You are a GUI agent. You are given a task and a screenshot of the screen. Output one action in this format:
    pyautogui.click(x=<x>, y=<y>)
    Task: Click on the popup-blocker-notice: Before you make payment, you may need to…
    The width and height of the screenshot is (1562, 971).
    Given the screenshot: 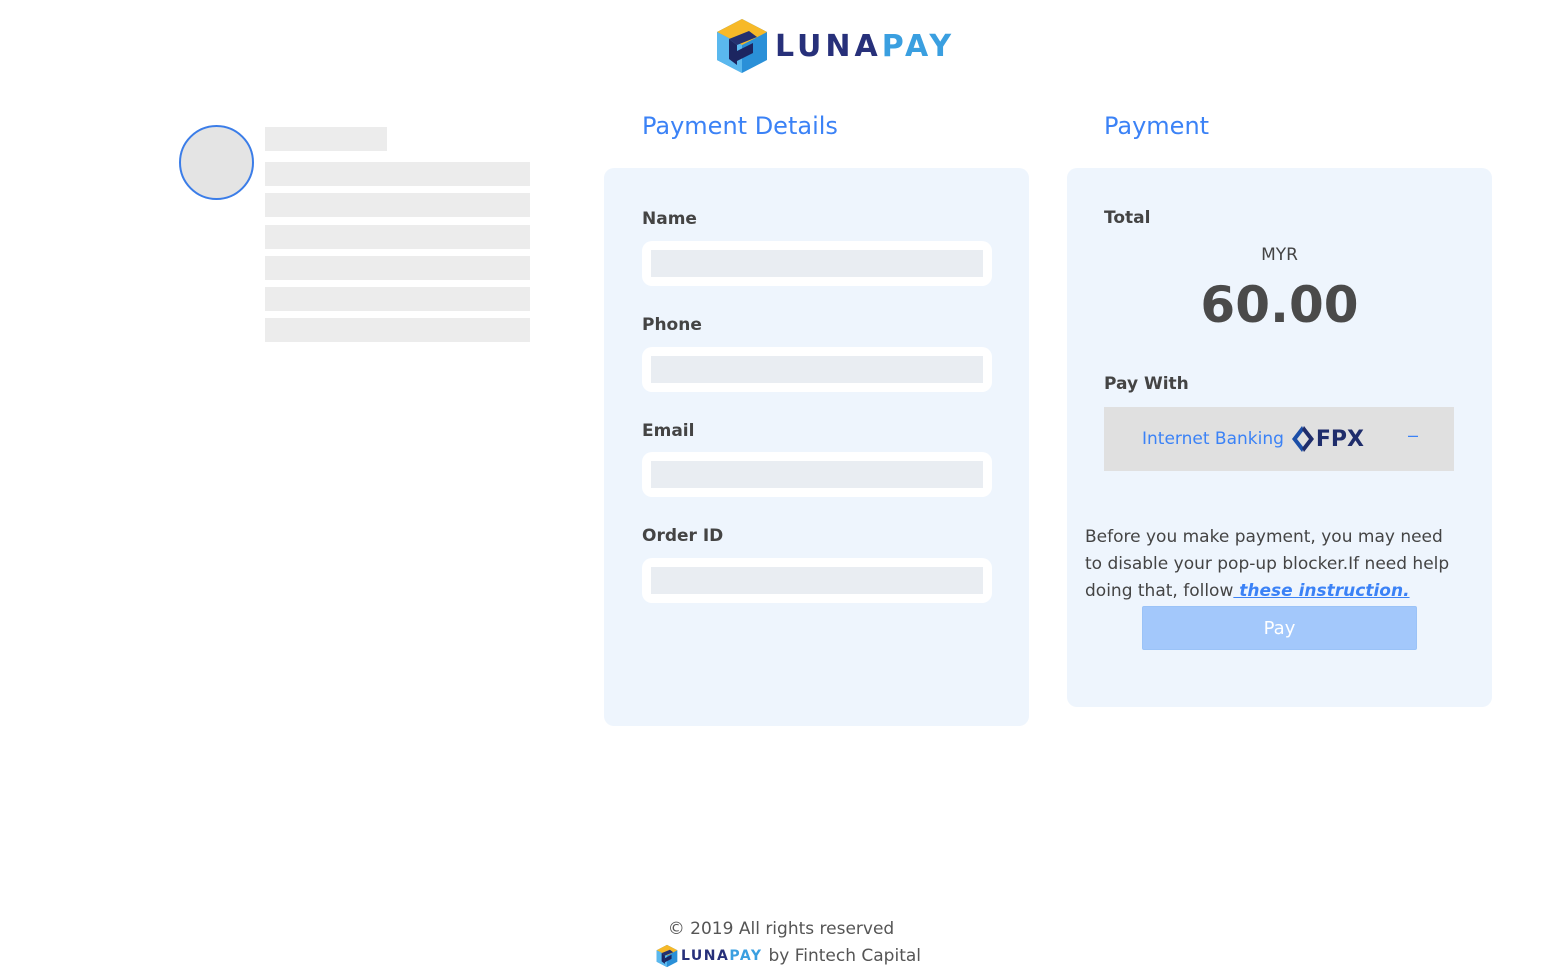 What is the action you would take?
    pyautogui.click(x=1272, y=564)
    